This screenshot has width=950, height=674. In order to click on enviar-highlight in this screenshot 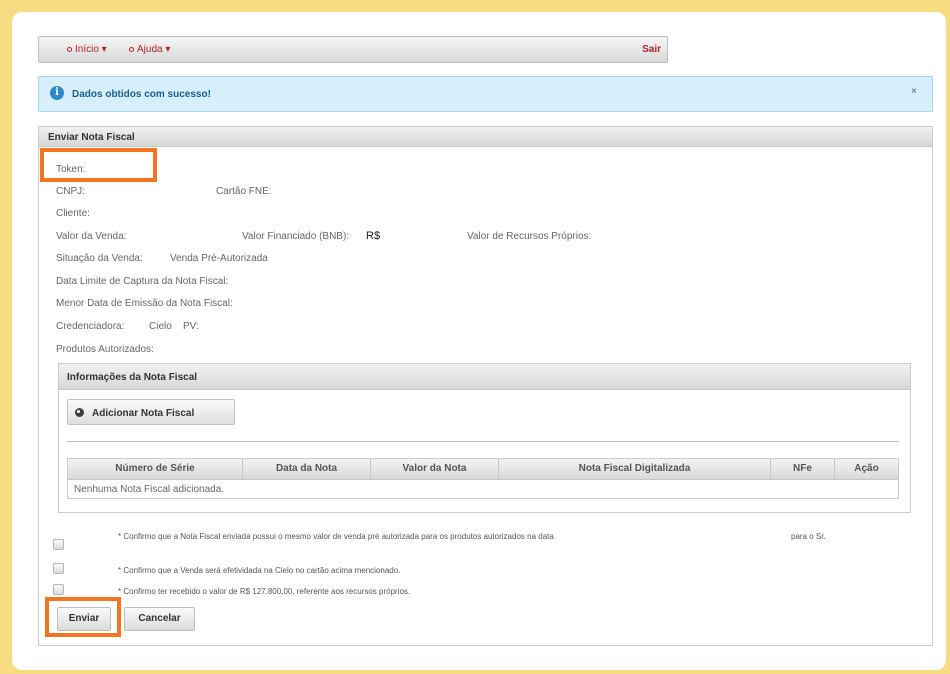, I will do `click(83, 617)`.